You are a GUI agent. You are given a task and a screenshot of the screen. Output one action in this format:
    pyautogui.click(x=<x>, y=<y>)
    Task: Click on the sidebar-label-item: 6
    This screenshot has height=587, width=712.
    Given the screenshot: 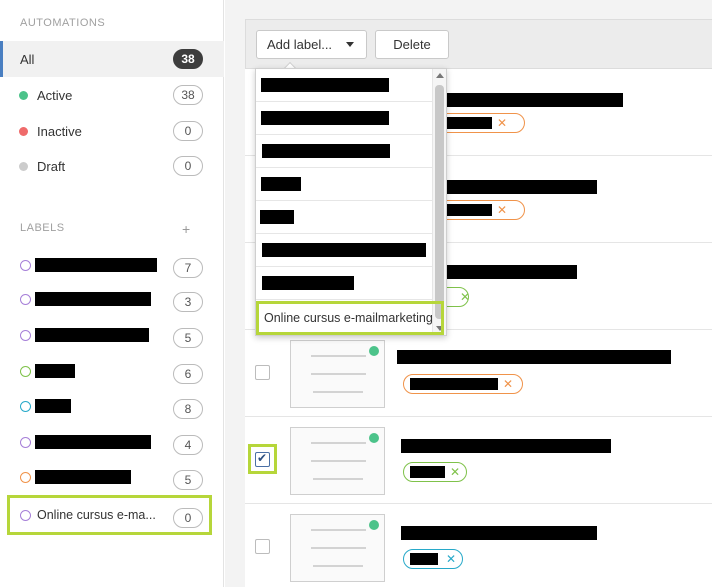 What is the action you would take?
    pyautogui.click(x=112, y=371)
    